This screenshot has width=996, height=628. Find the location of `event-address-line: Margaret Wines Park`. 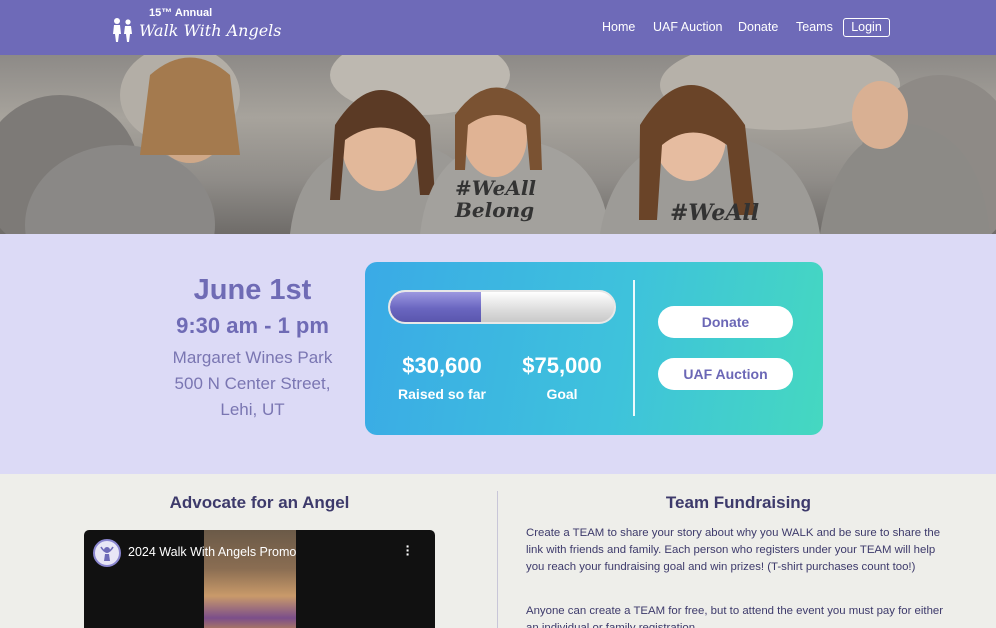

event-address-line: Margaret Wines Park is located at coordinates (252, 357).